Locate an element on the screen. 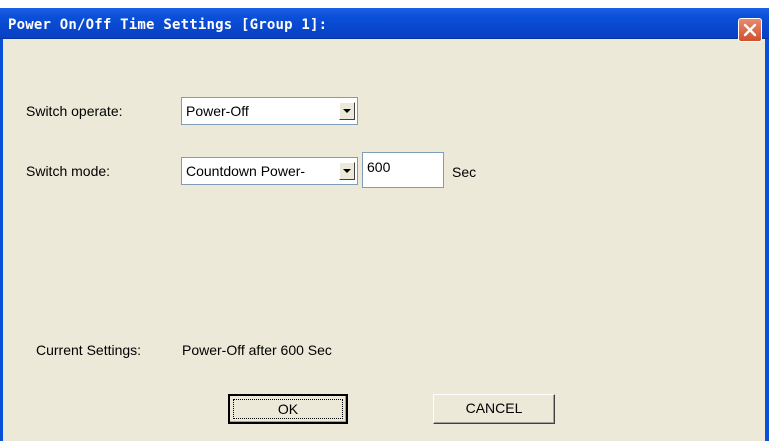 Image resolution: width=769 pixels, height=441 pixels. window-frame-left is located at coordinates (1, 240).